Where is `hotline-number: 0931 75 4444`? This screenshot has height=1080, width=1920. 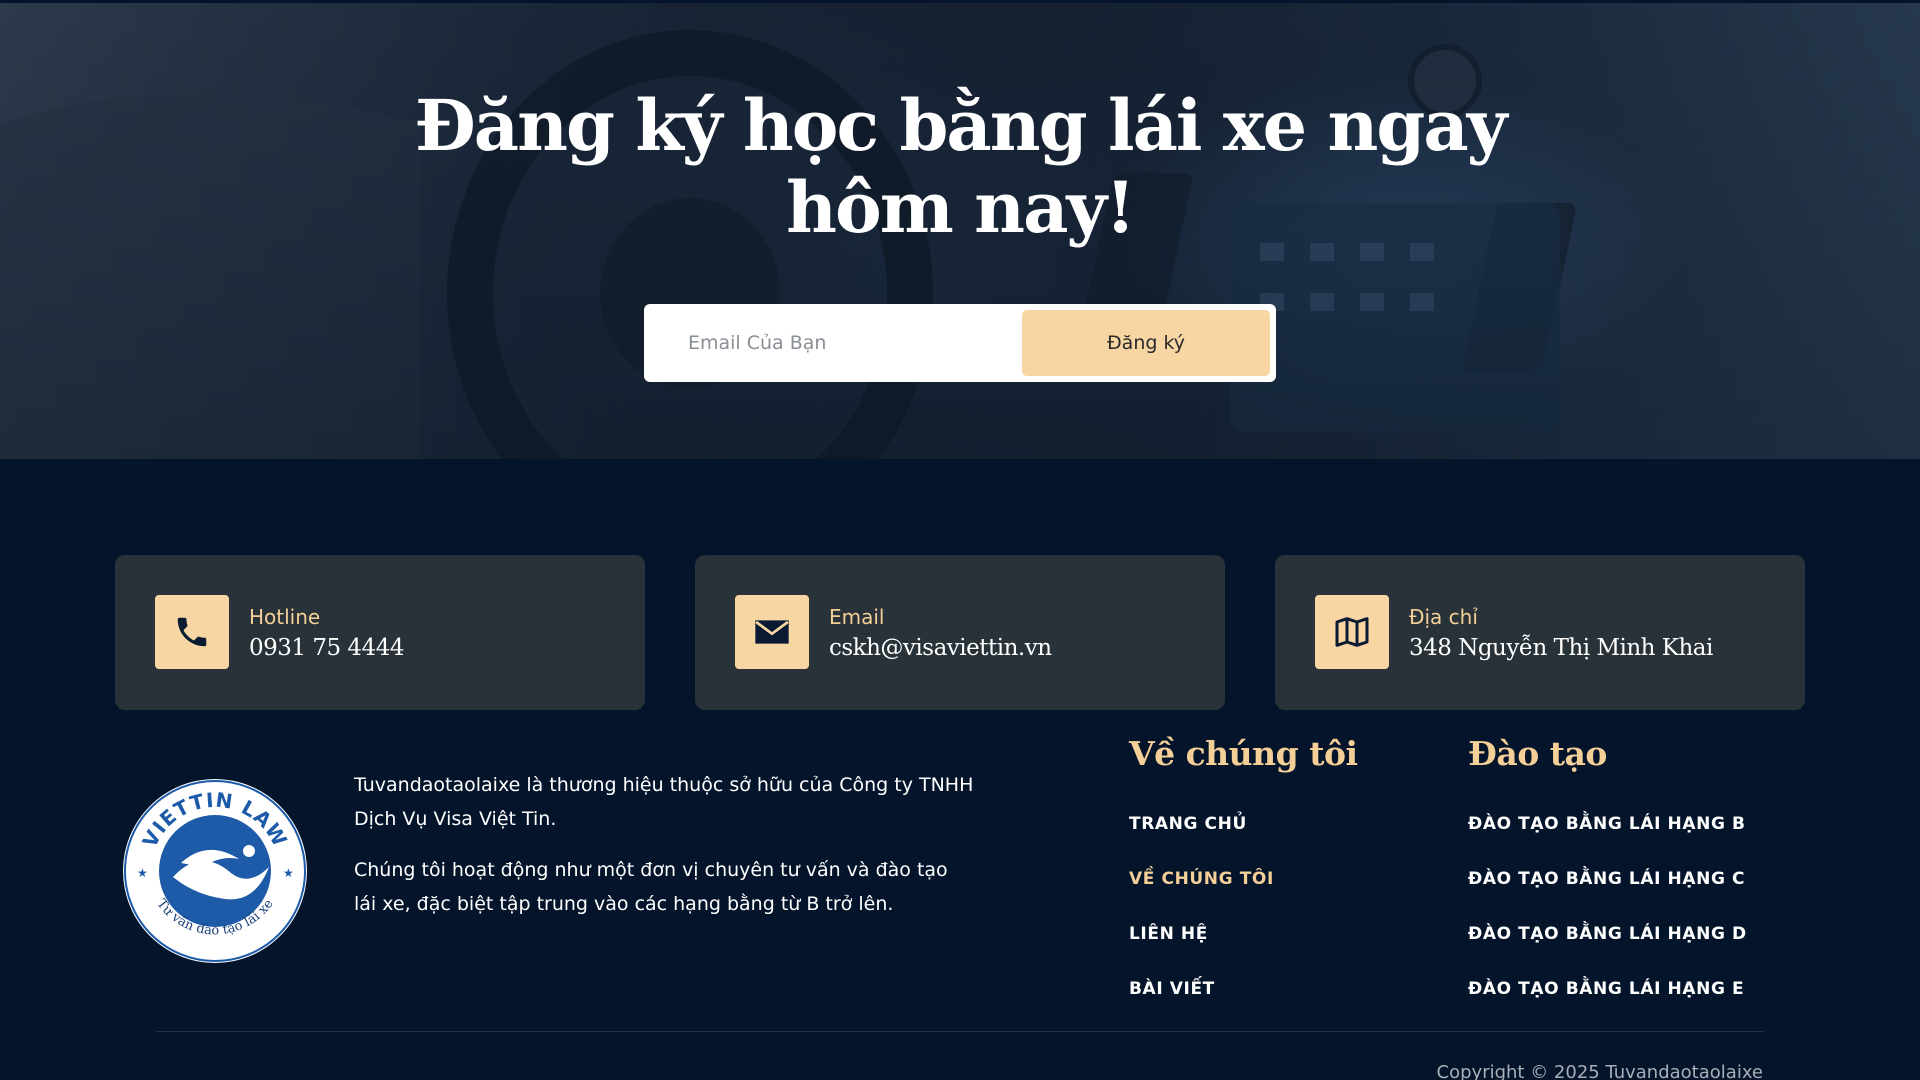
hotline-number: 0931 75 4444 is located at coordinates (326, 648).